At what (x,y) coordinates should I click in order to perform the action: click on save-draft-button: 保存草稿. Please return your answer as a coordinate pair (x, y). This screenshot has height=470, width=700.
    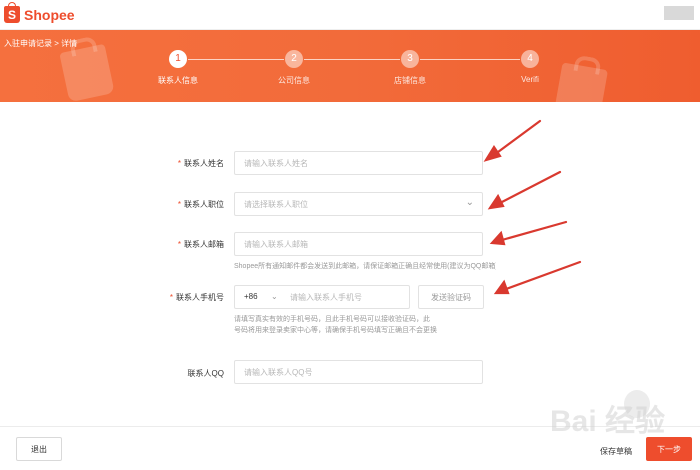
    Looking at the image, I should click on (616, 451).